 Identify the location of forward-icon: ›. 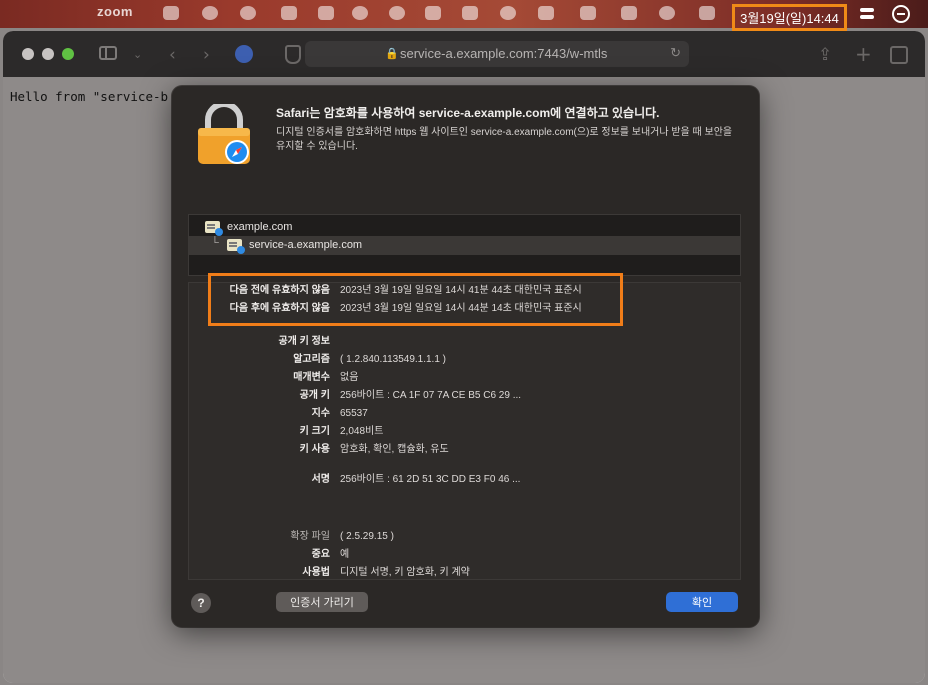
(206, 55).